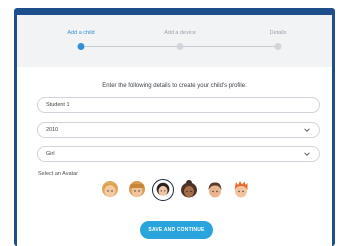 The width and height of the screenshot is (349, 246). I want to click on step-dot-add-device, so click(180, 46).